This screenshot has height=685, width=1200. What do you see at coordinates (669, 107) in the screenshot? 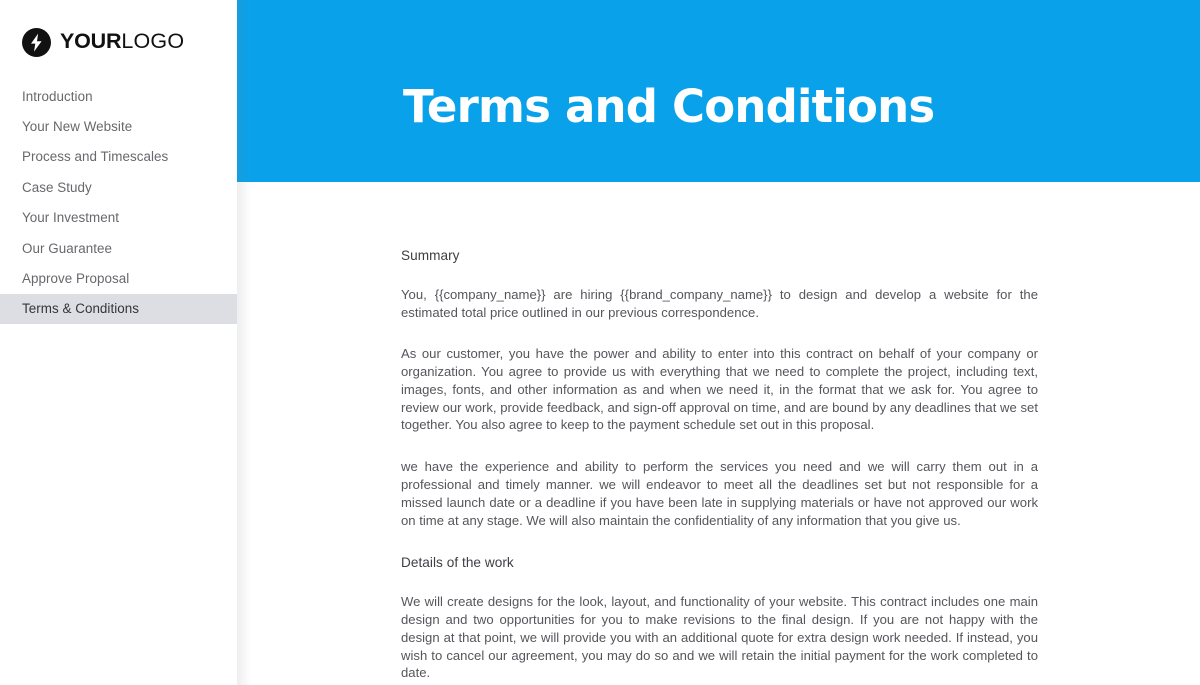
I see `page-title: Terms and Conditions` at bounding box center [669, 107].